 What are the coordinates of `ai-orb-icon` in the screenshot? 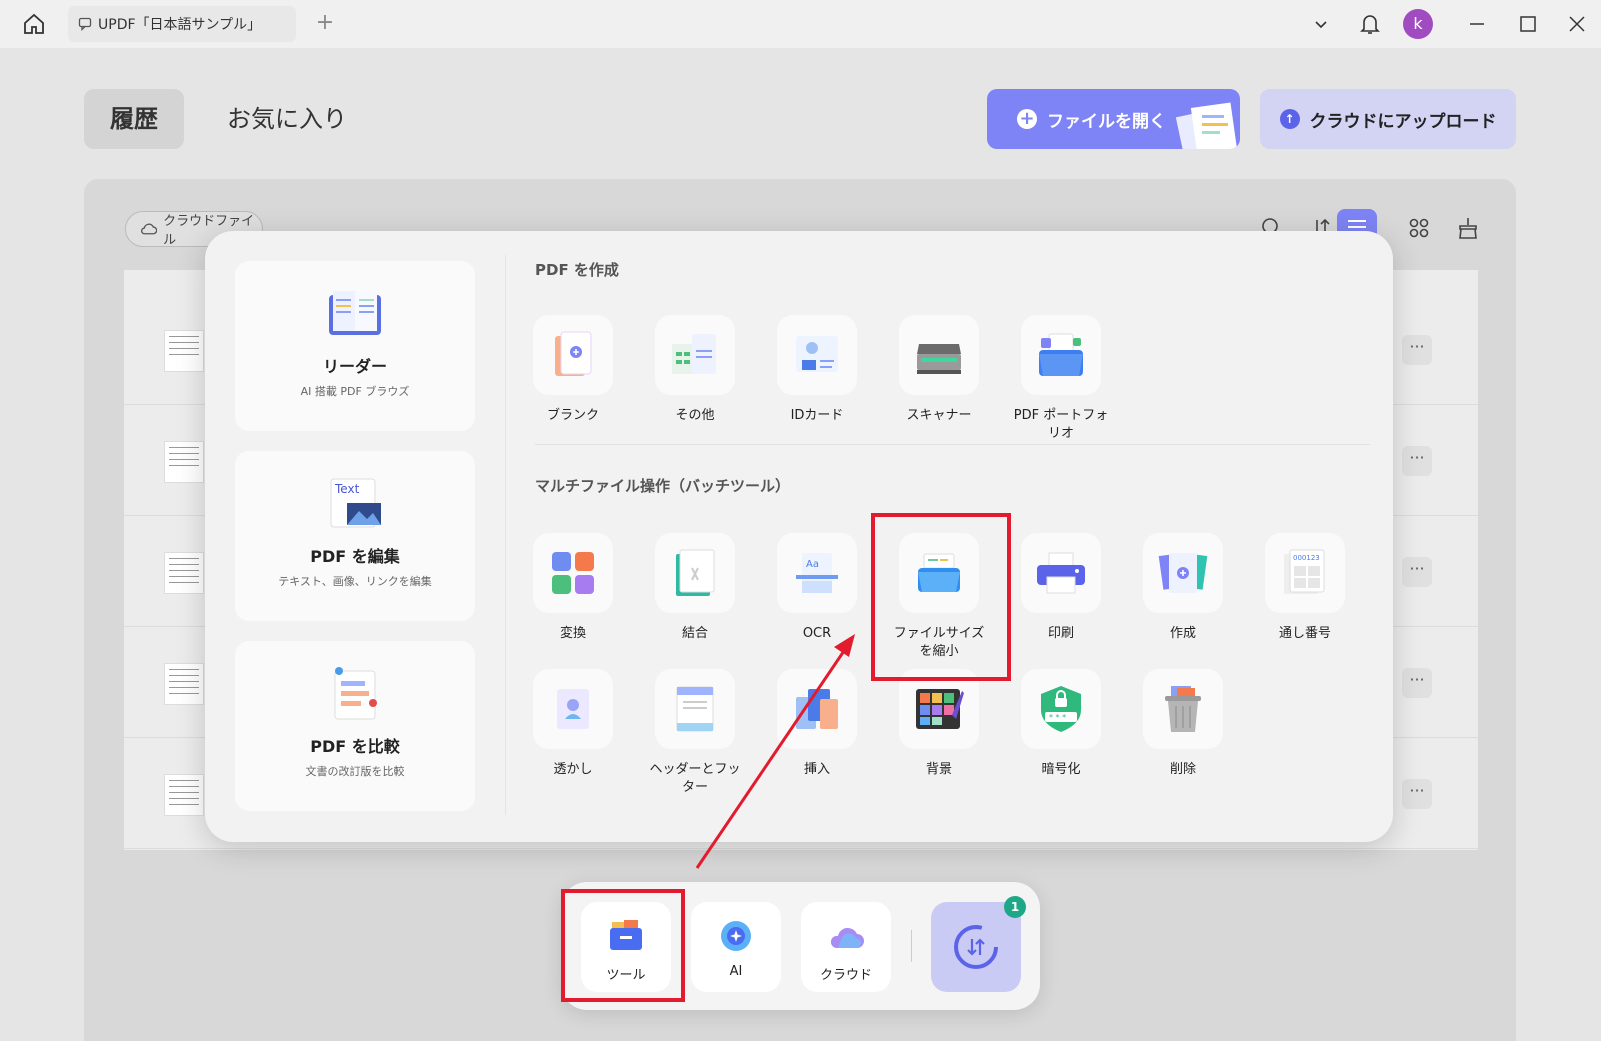 It's located at (736, 936).